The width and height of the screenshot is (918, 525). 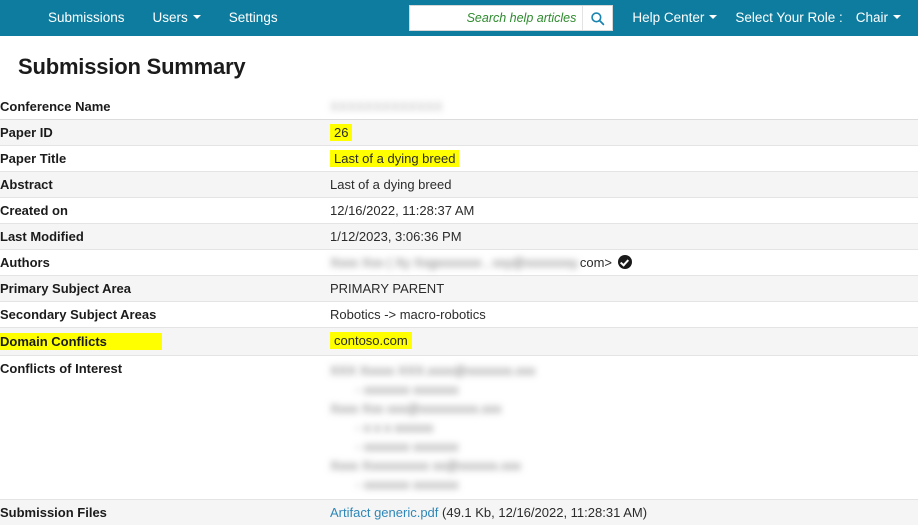 I want to click on table-row-paper-title: Paper Title Last of a dying breed, so click(x=459, y=159).